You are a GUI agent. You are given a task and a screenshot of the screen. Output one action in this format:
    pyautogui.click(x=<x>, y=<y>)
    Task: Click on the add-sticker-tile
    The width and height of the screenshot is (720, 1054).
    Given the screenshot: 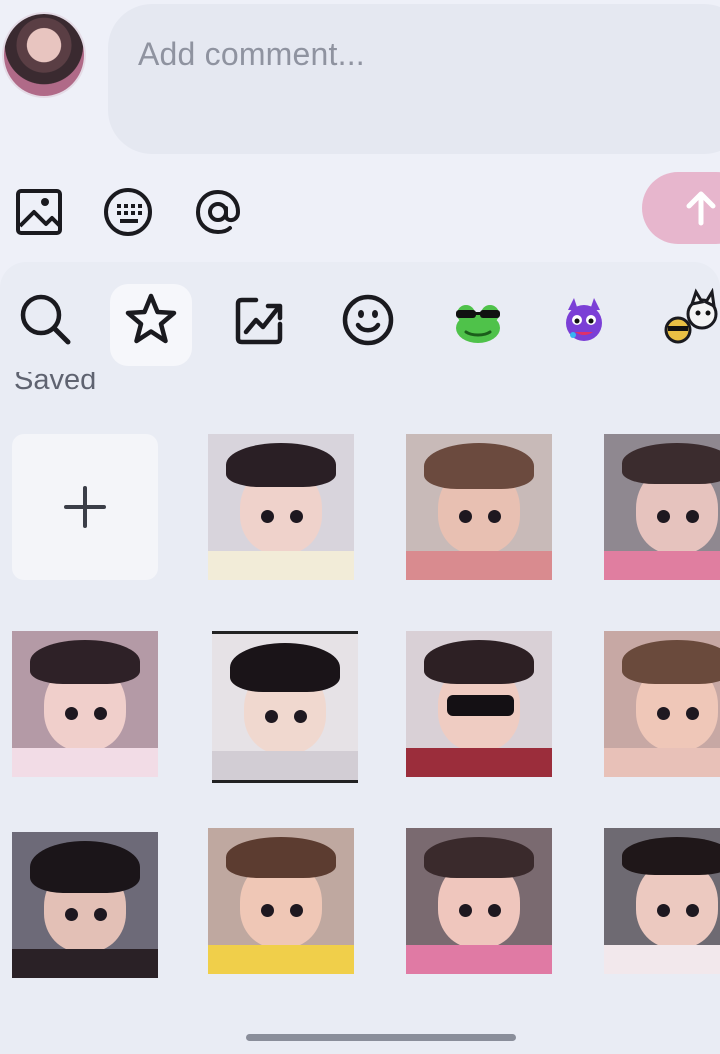 What is the action you would take?
    pyautogui.click(x=85, y=507)
    